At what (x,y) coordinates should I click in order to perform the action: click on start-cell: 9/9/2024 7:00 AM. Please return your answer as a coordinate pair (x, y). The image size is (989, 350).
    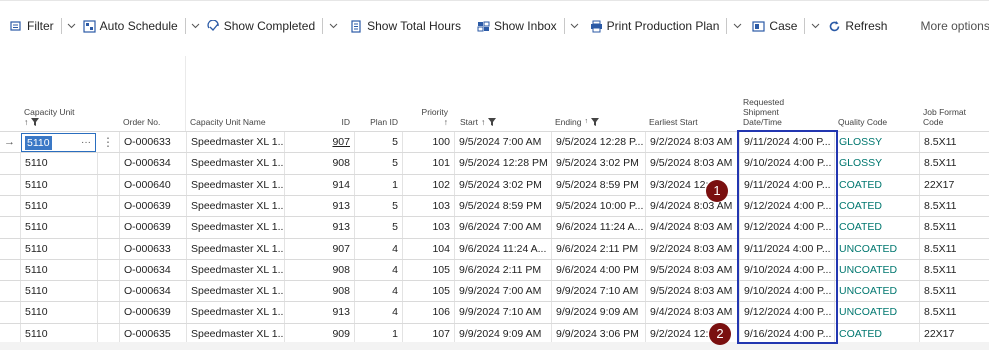
    Looking at the image, I should click on (502, 292).